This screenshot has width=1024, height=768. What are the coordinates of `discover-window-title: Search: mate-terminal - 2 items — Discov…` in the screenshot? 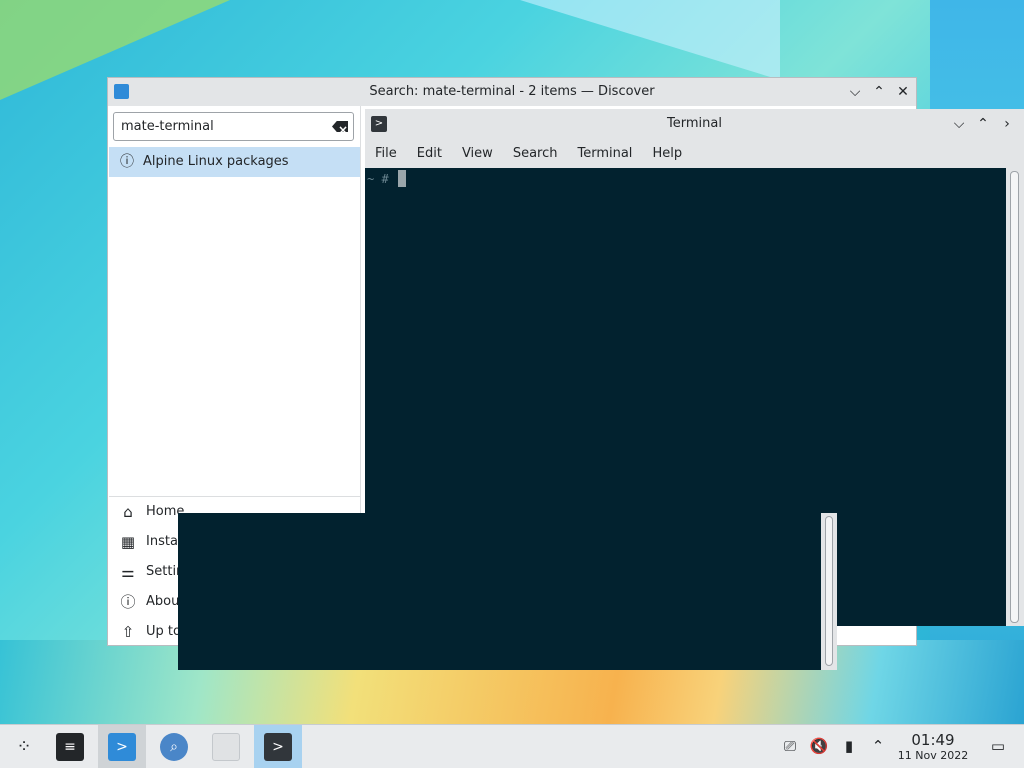 It's located at (512, 91).